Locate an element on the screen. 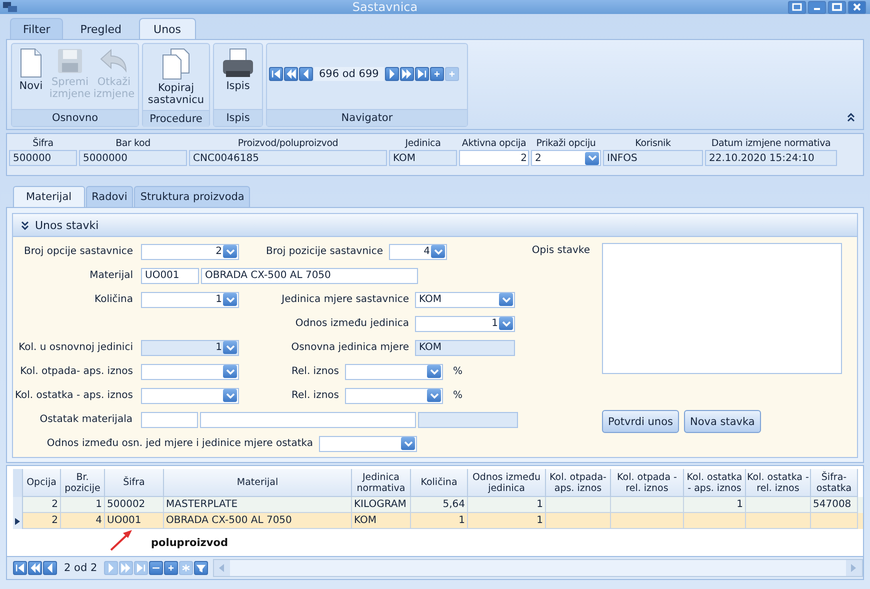  header-field: KOM is located at coordinates (423, 158).